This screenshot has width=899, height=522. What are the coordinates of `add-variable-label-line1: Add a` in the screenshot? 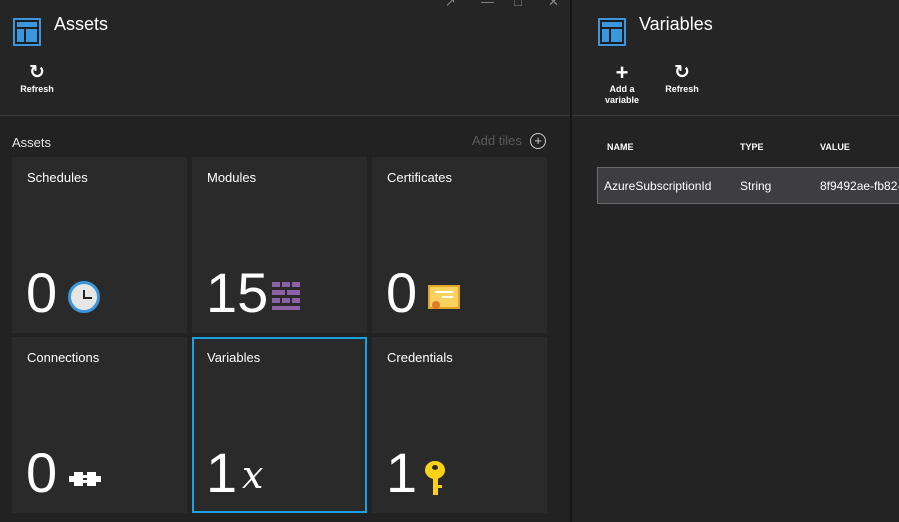 It's located at (622, 89).